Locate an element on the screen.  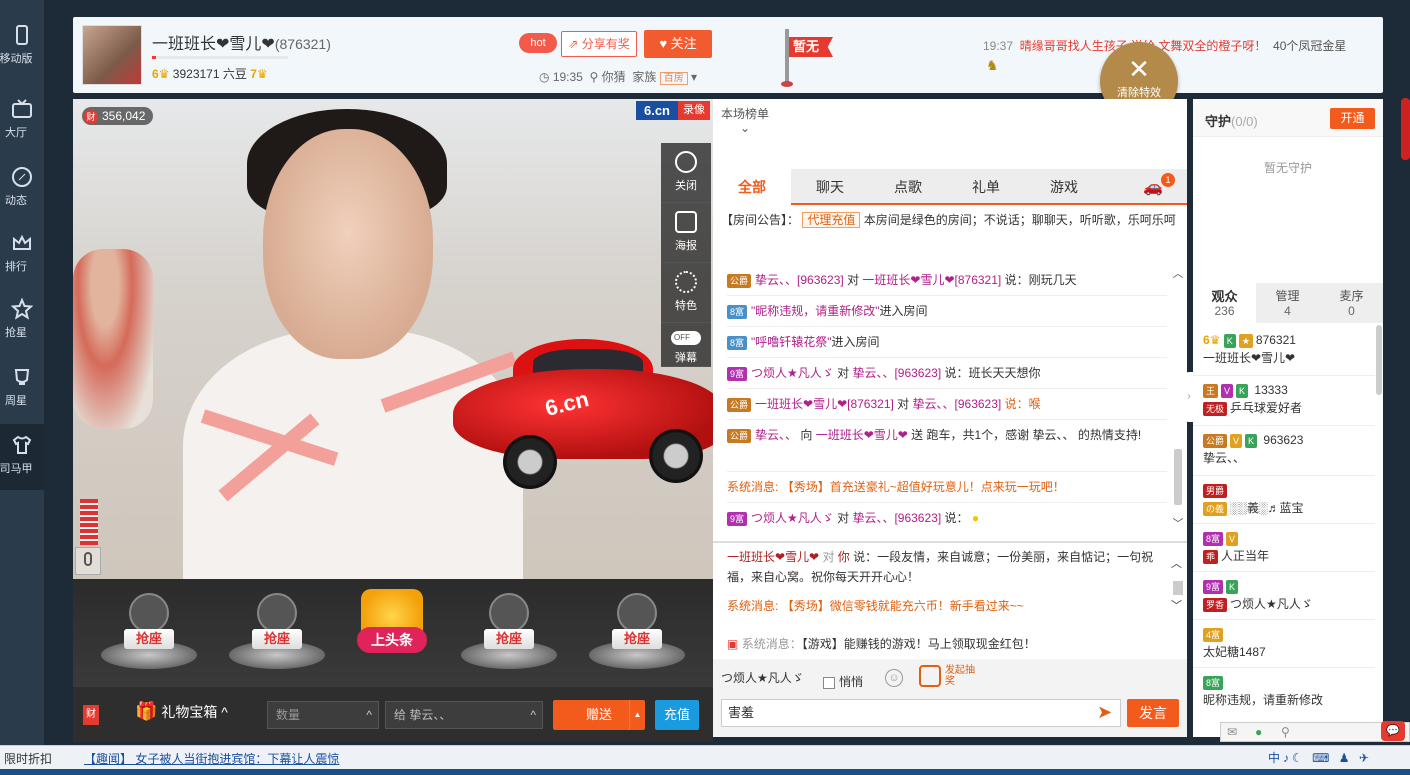
lottery-icon is located at coordinates (930, 676).